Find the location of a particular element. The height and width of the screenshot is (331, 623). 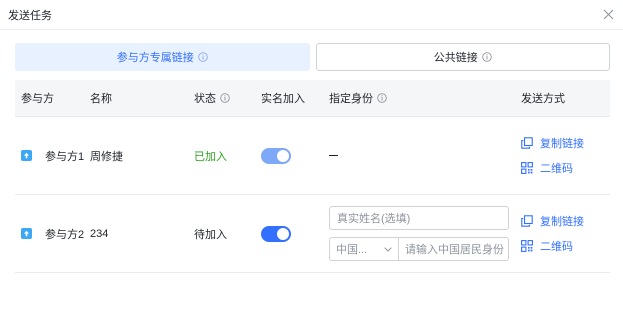

header-real-name: 实名加入 is located at coordinates (283, 99).